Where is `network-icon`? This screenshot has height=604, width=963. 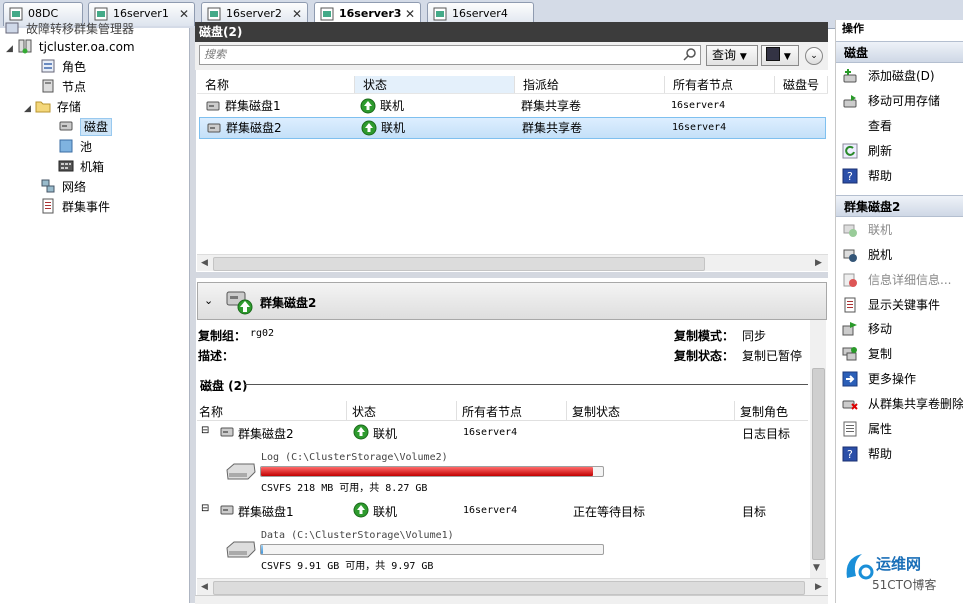
network-icon is located at coordinates (48, 186).